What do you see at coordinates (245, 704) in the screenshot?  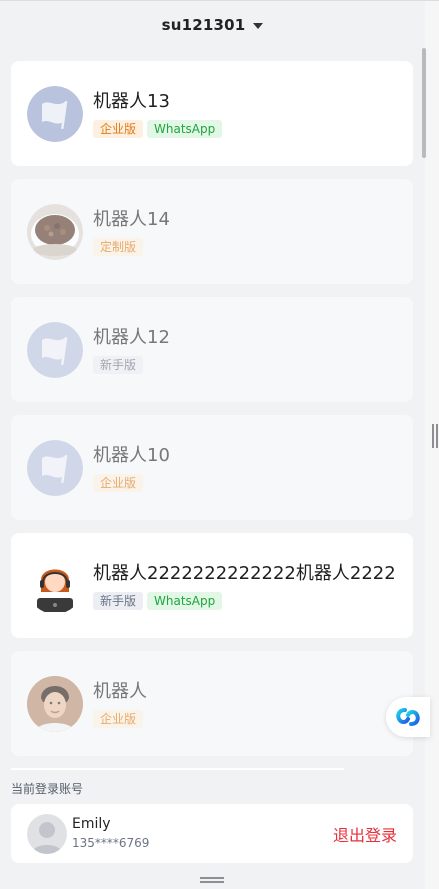 I see `bot-info: 机器人 企业版` at bounding box center [245, 704].